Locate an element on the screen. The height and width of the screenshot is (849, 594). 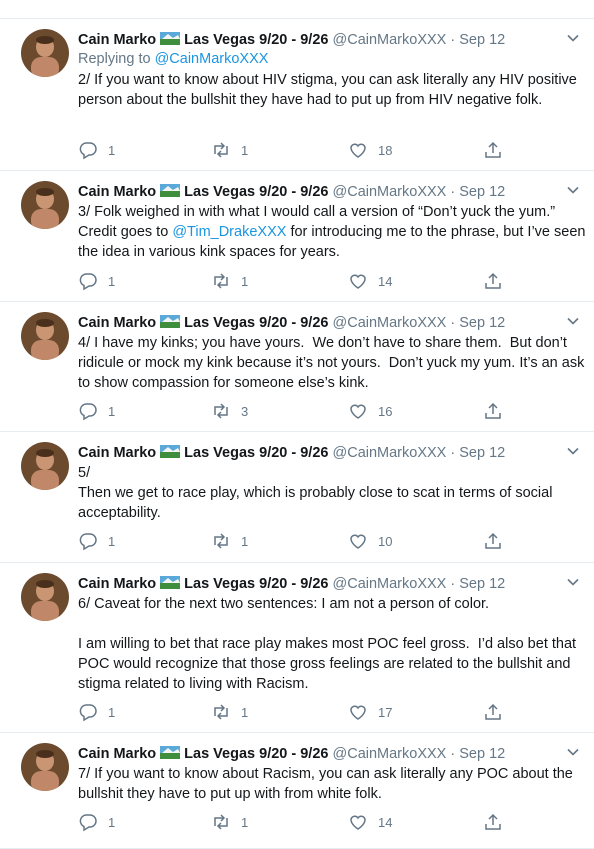
like-button: 10 is located at coordinates (370, 541).